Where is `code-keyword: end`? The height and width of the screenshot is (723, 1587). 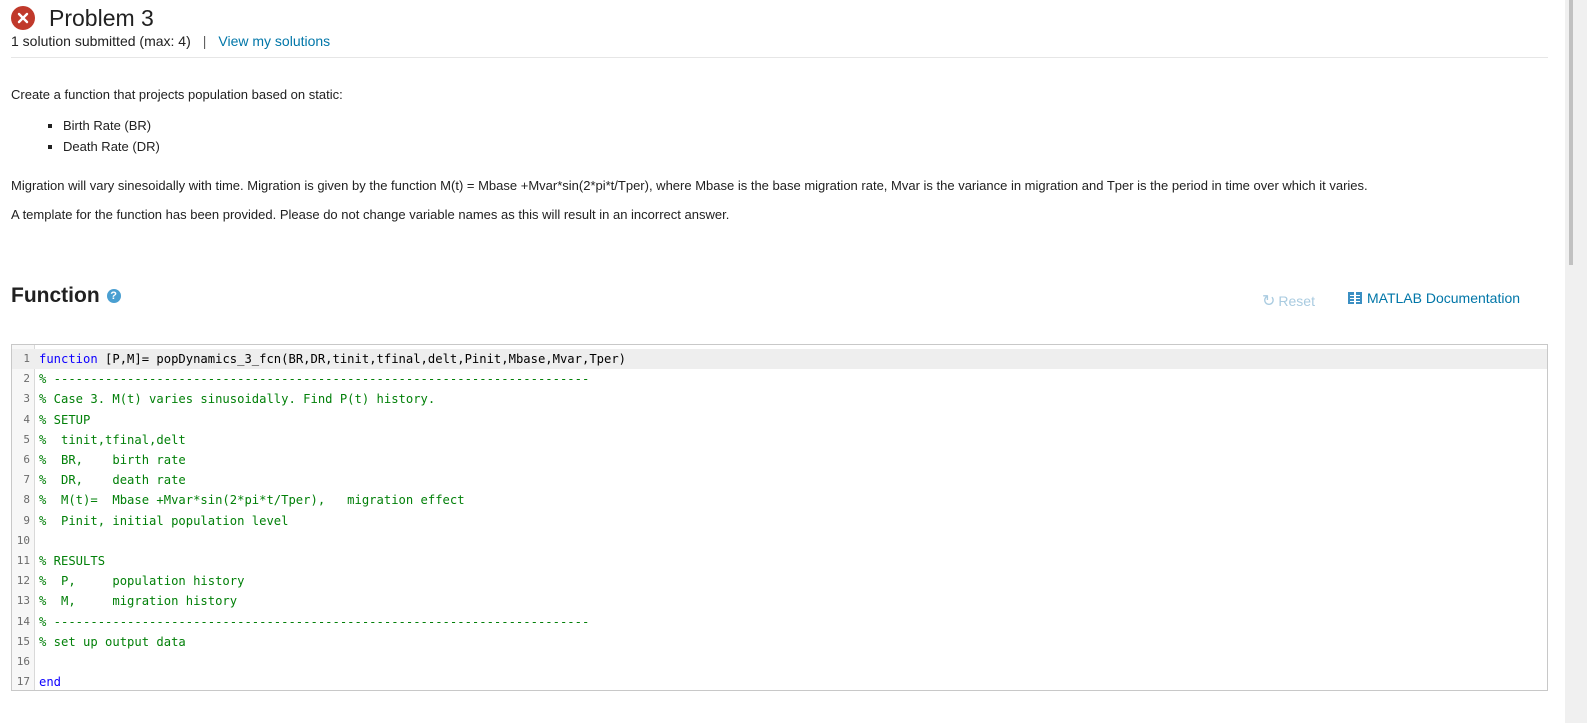 code-keyword: end is located at coordinates (50, 682).